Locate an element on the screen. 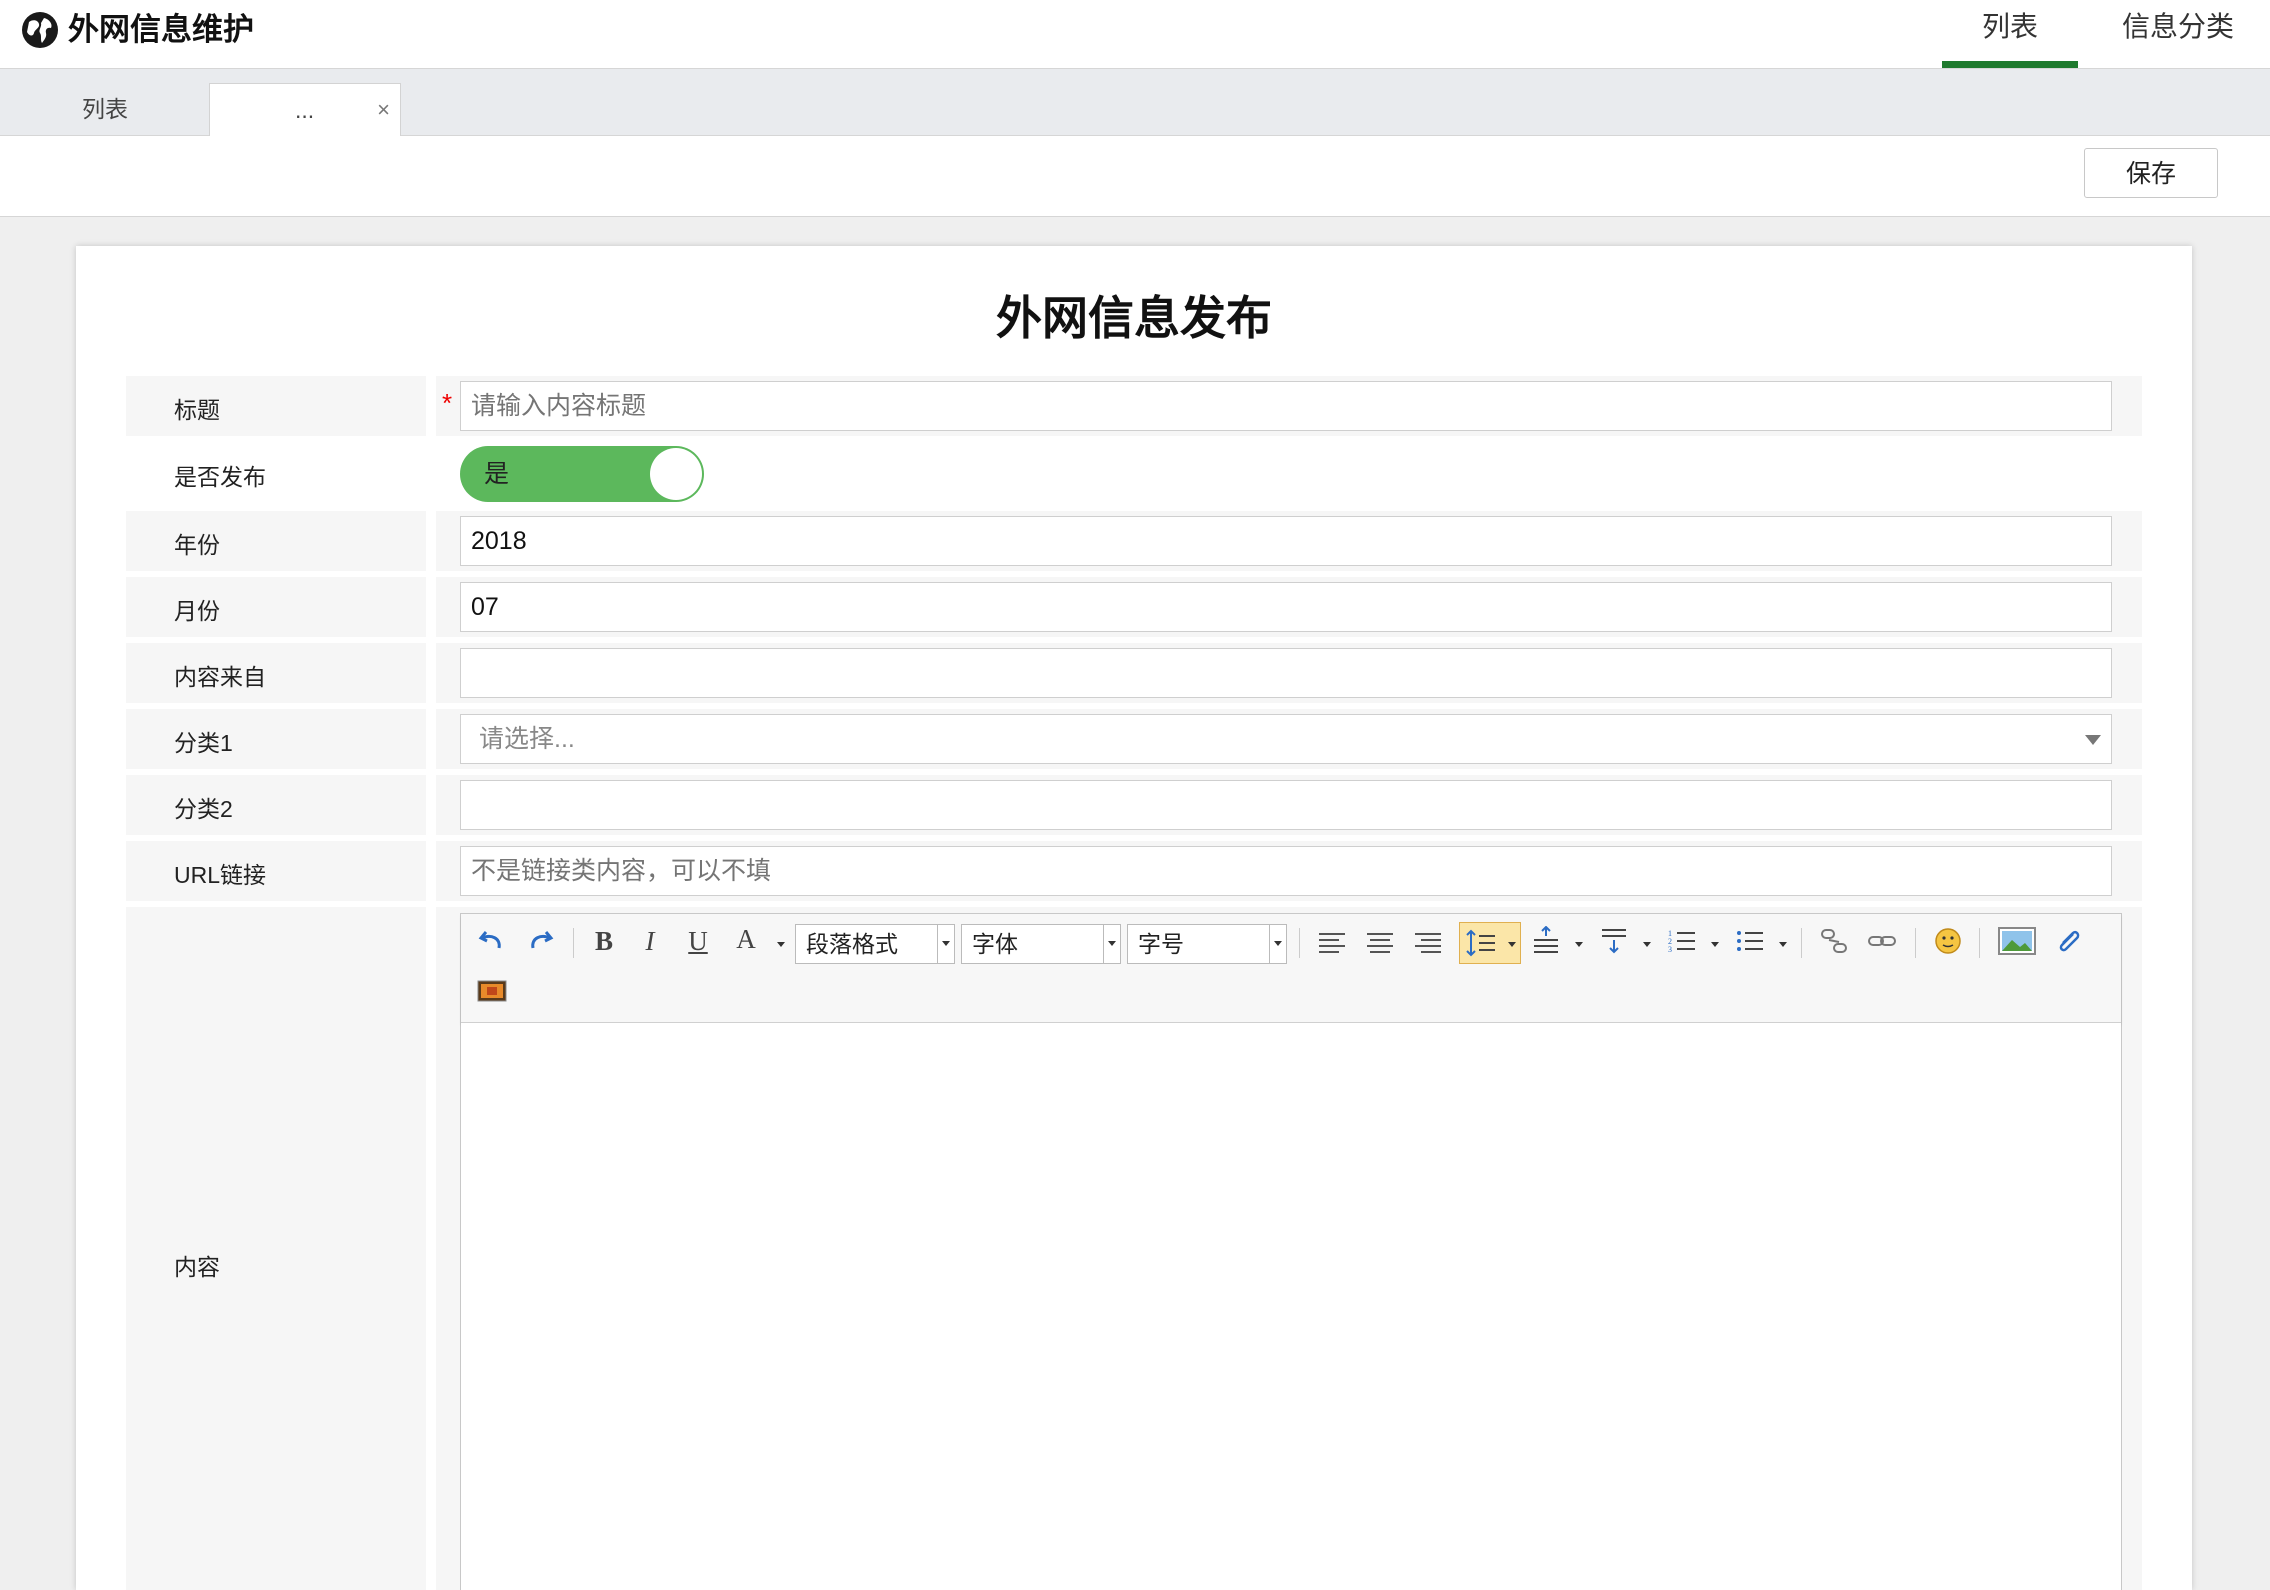 This screenshot has width=2270, height=1590. paragraph-spacing-top-icon is located at coordinates (1546, 941).